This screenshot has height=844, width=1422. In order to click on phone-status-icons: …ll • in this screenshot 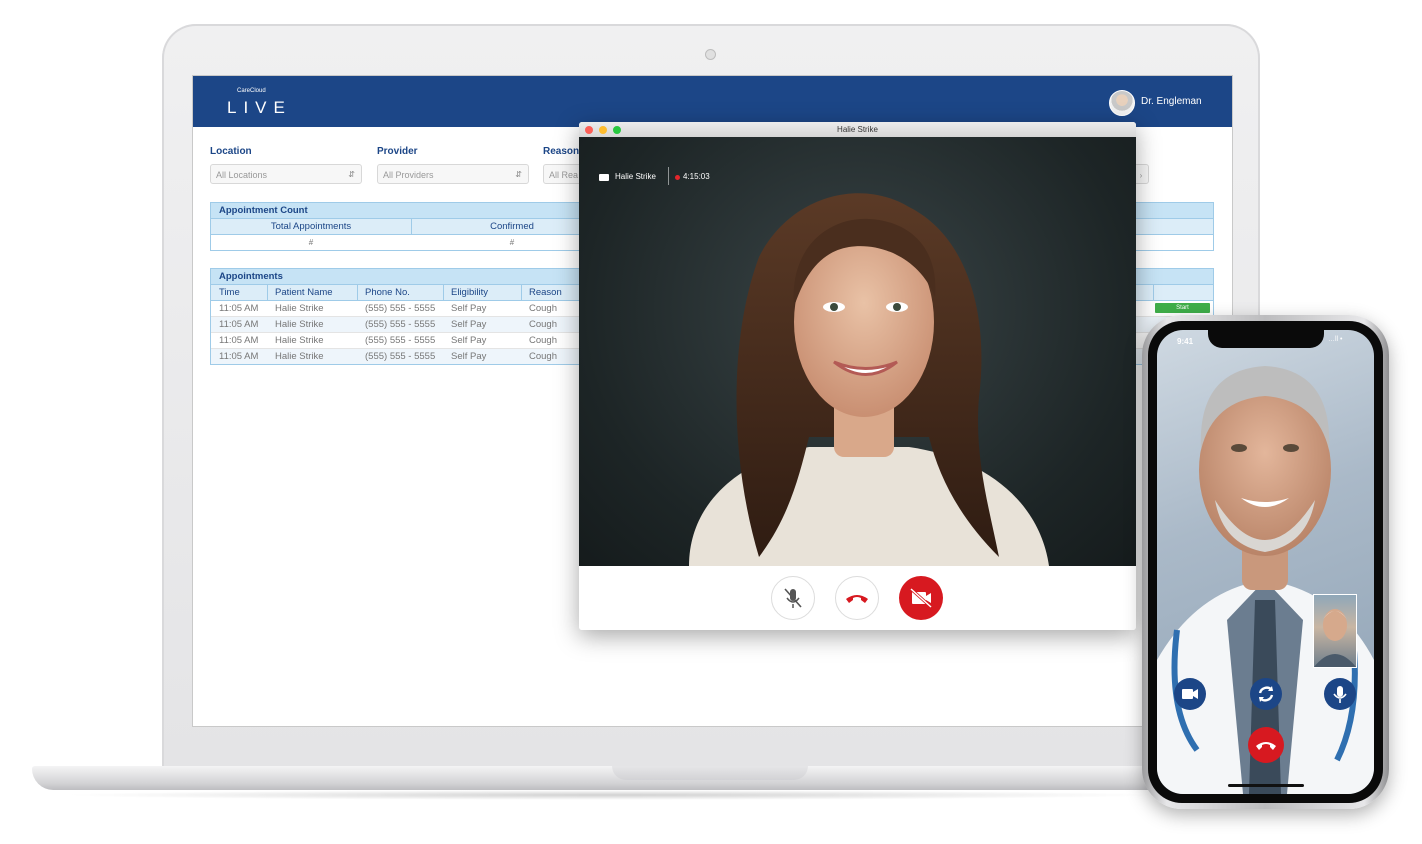, I will do `click(1335, 339)`.